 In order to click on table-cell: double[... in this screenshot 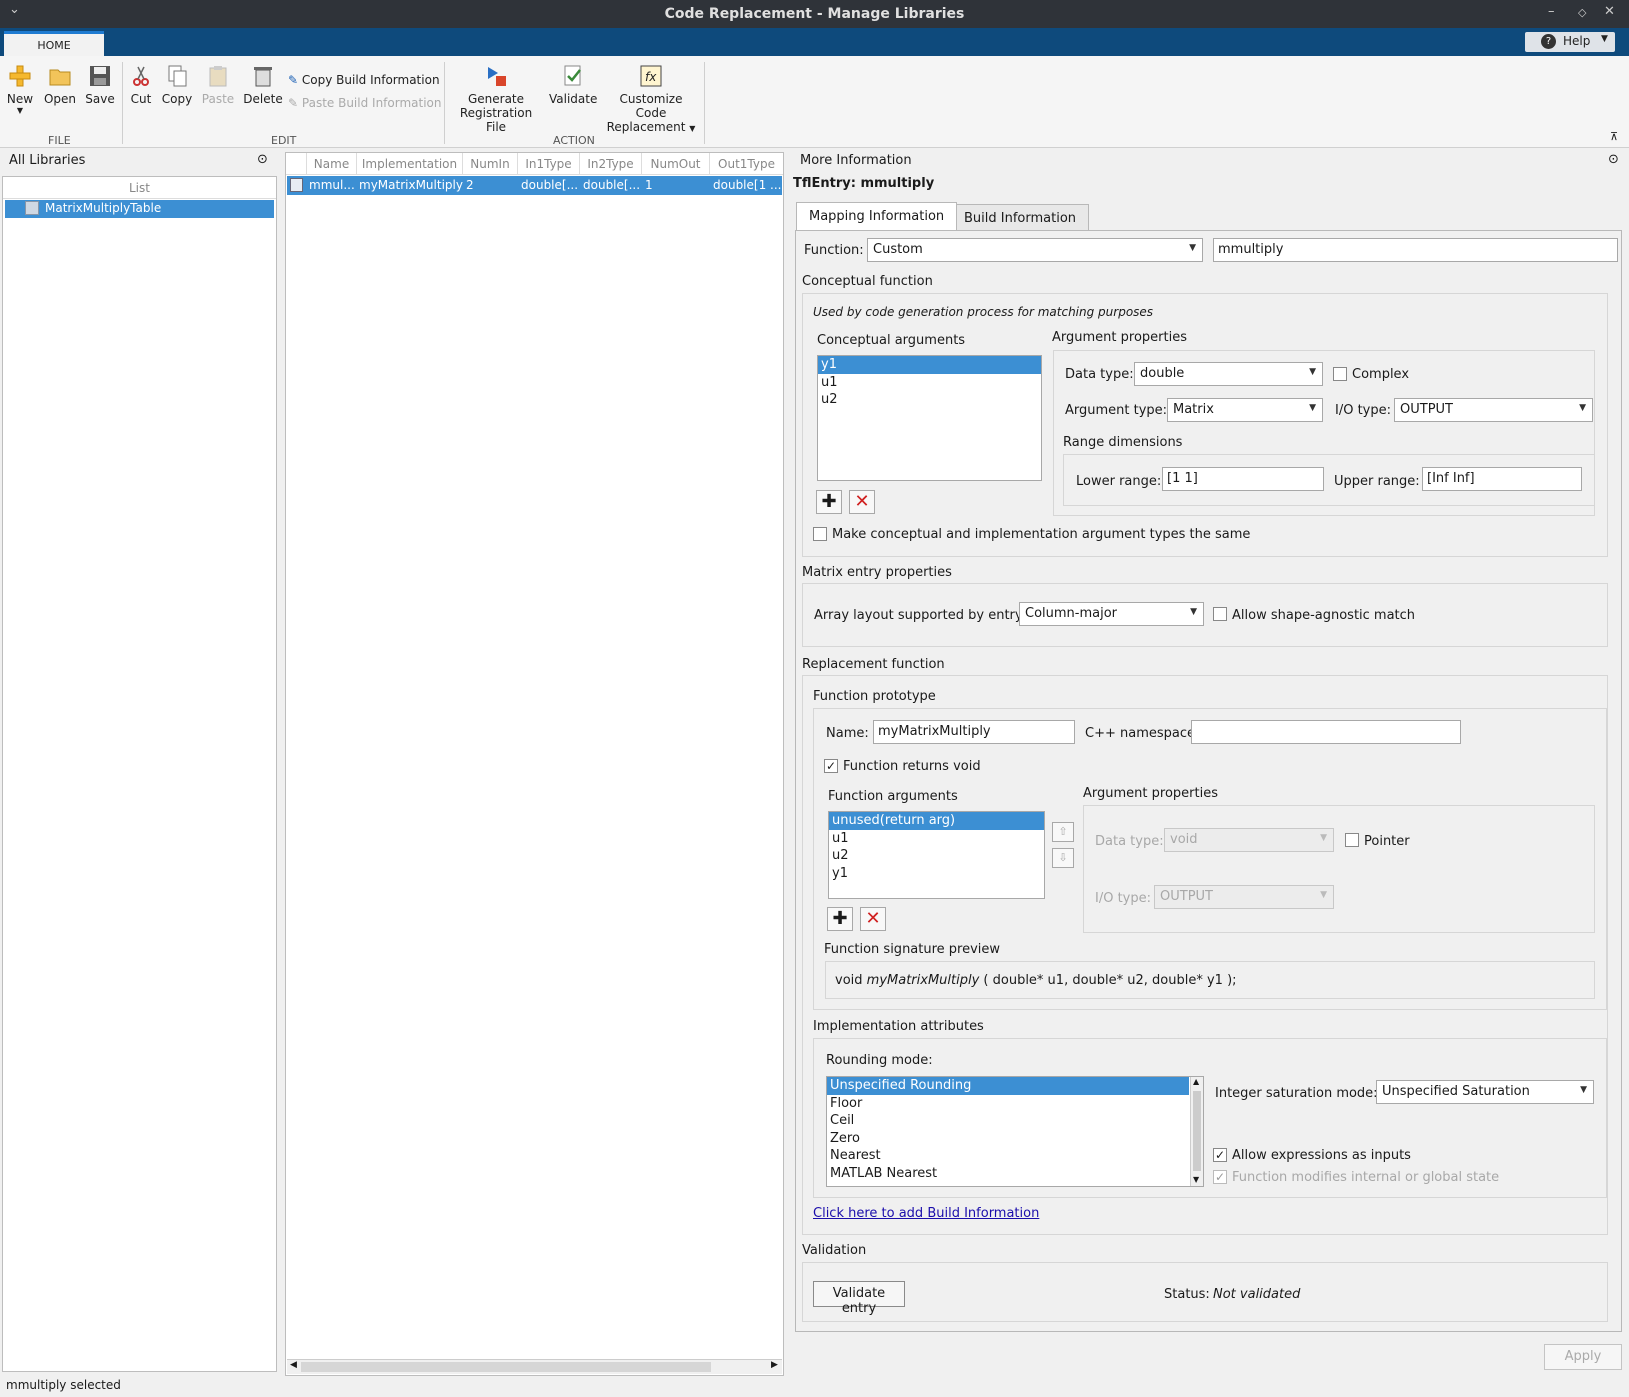, I will do `click(550, 185)`.